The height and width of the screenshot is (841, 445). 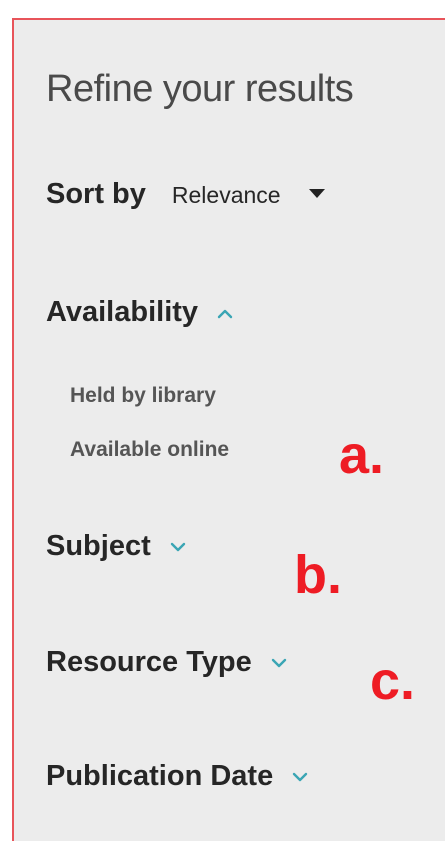 What do you see at coordinates (122, 312) in the screenshot?
I see `facet-availability-label: Availability` at bounding box center [122, 312].